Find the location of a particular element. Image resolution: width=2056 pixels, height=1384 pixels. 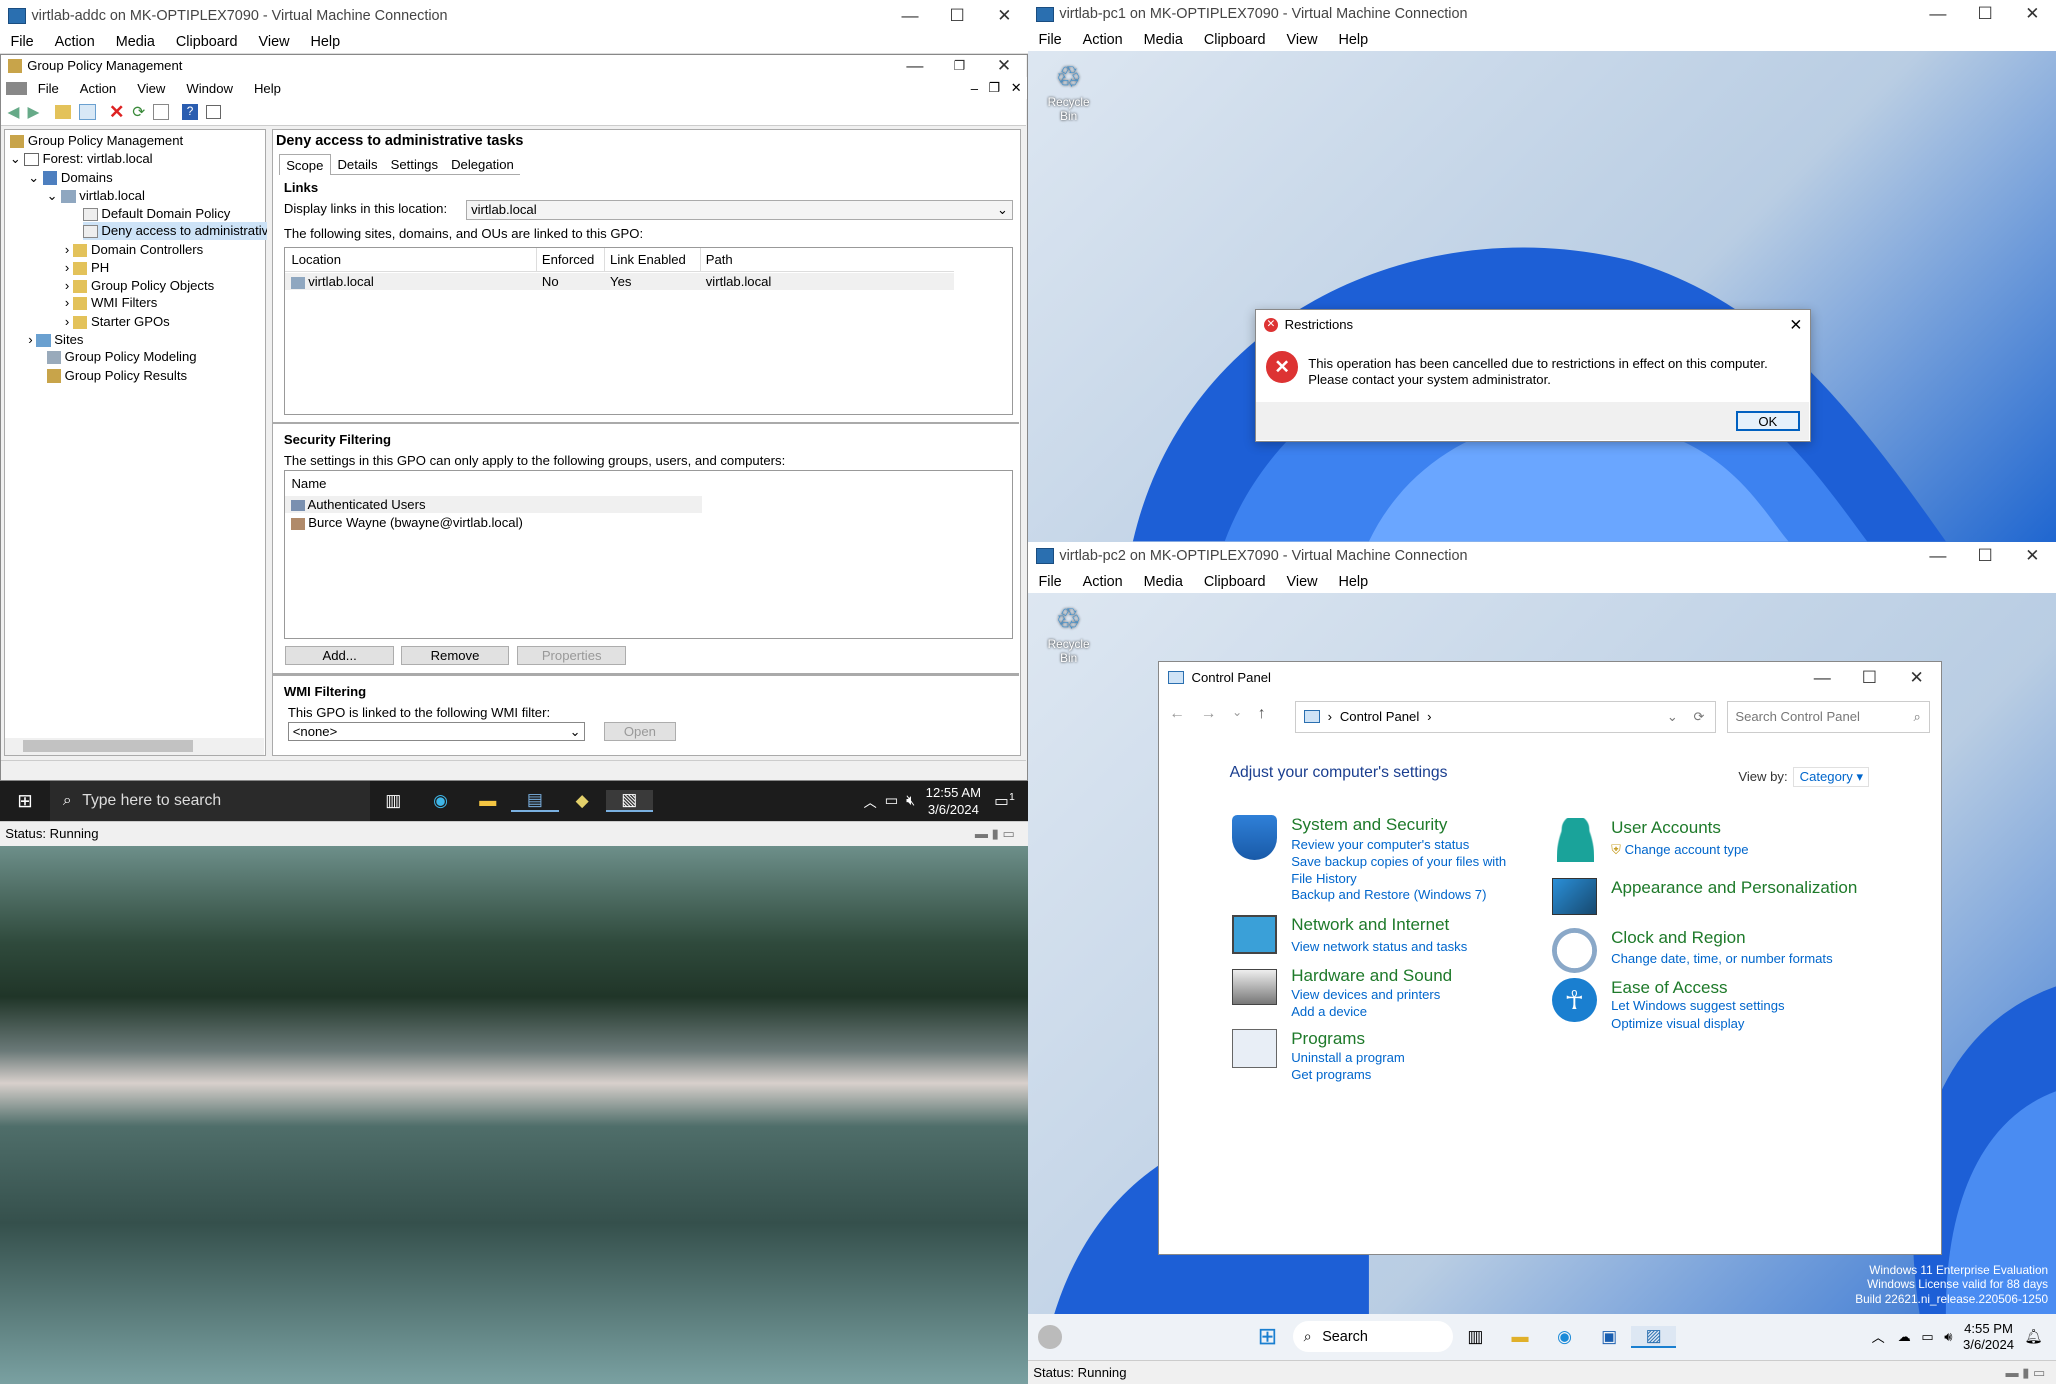

cat-link: Review your computer's status is located at coordinates (1380, 844).